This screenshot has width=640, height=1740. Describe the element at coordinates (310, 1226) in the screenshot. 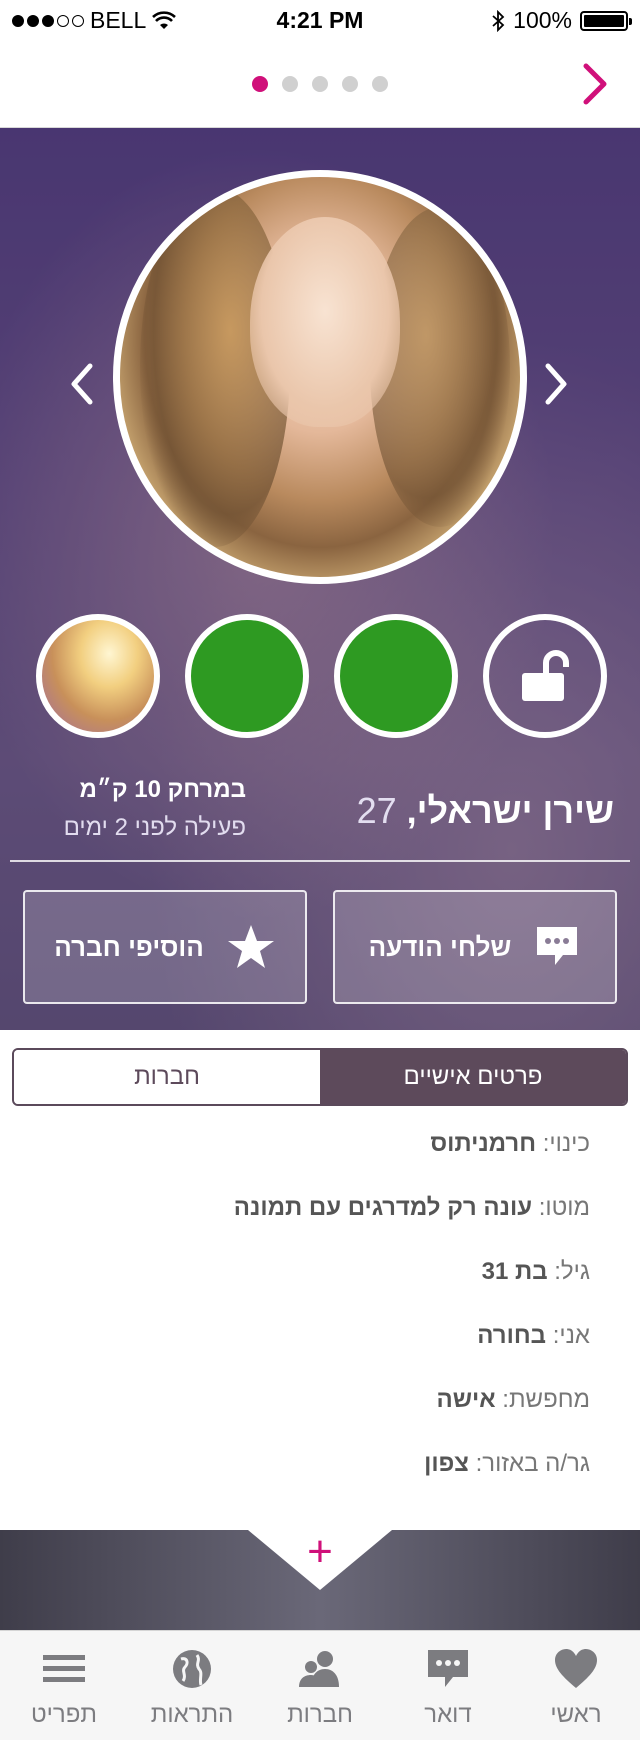

I see `detail-row: מוטו: עונה רק למדרגים עם תמונה` at that location.